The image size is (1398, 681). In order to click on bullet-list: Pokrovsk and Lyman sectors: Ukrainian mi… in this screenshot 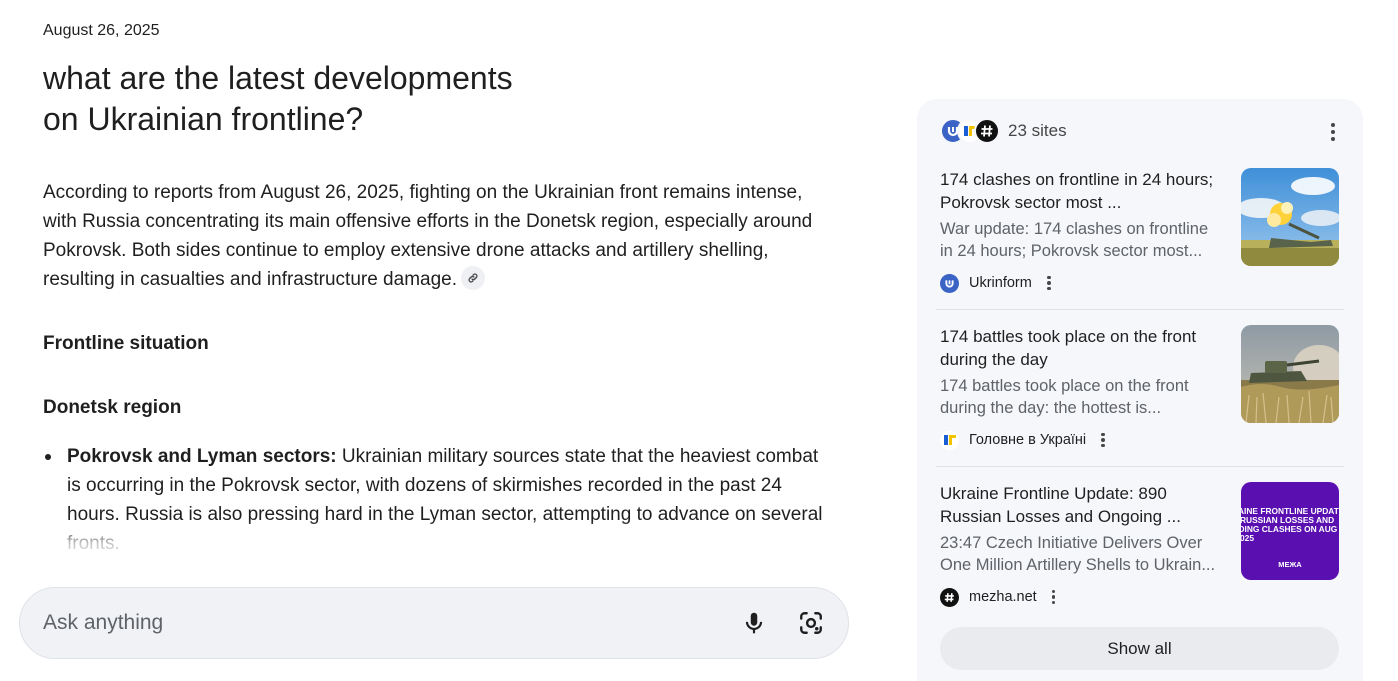, I will do `click(438, 500)`.